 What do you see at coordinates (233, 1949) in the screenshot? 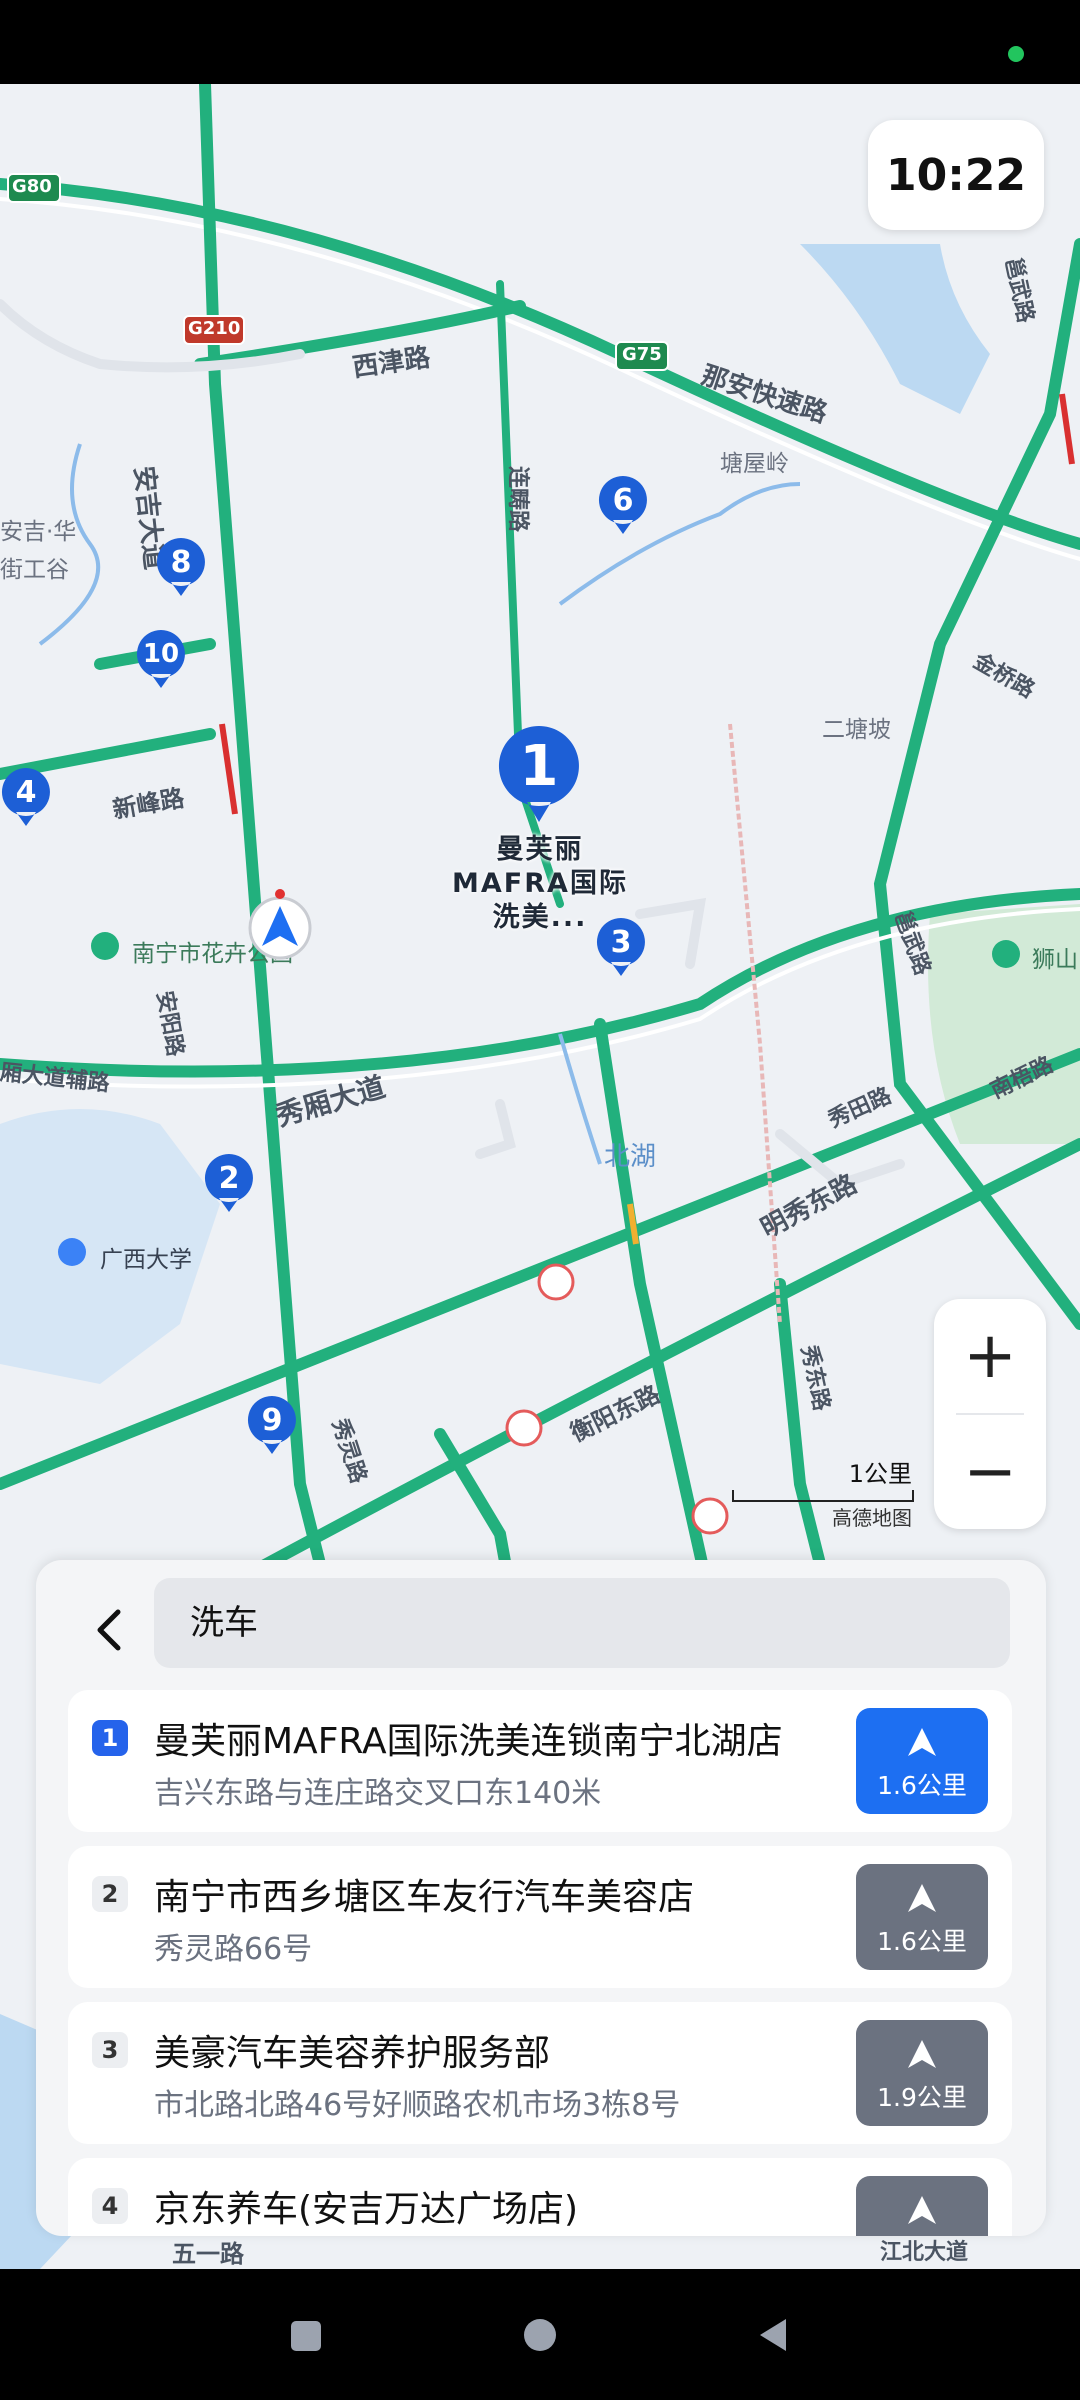
I see `result-address: 秀灵路66号` at bounding box center [233, 1949].